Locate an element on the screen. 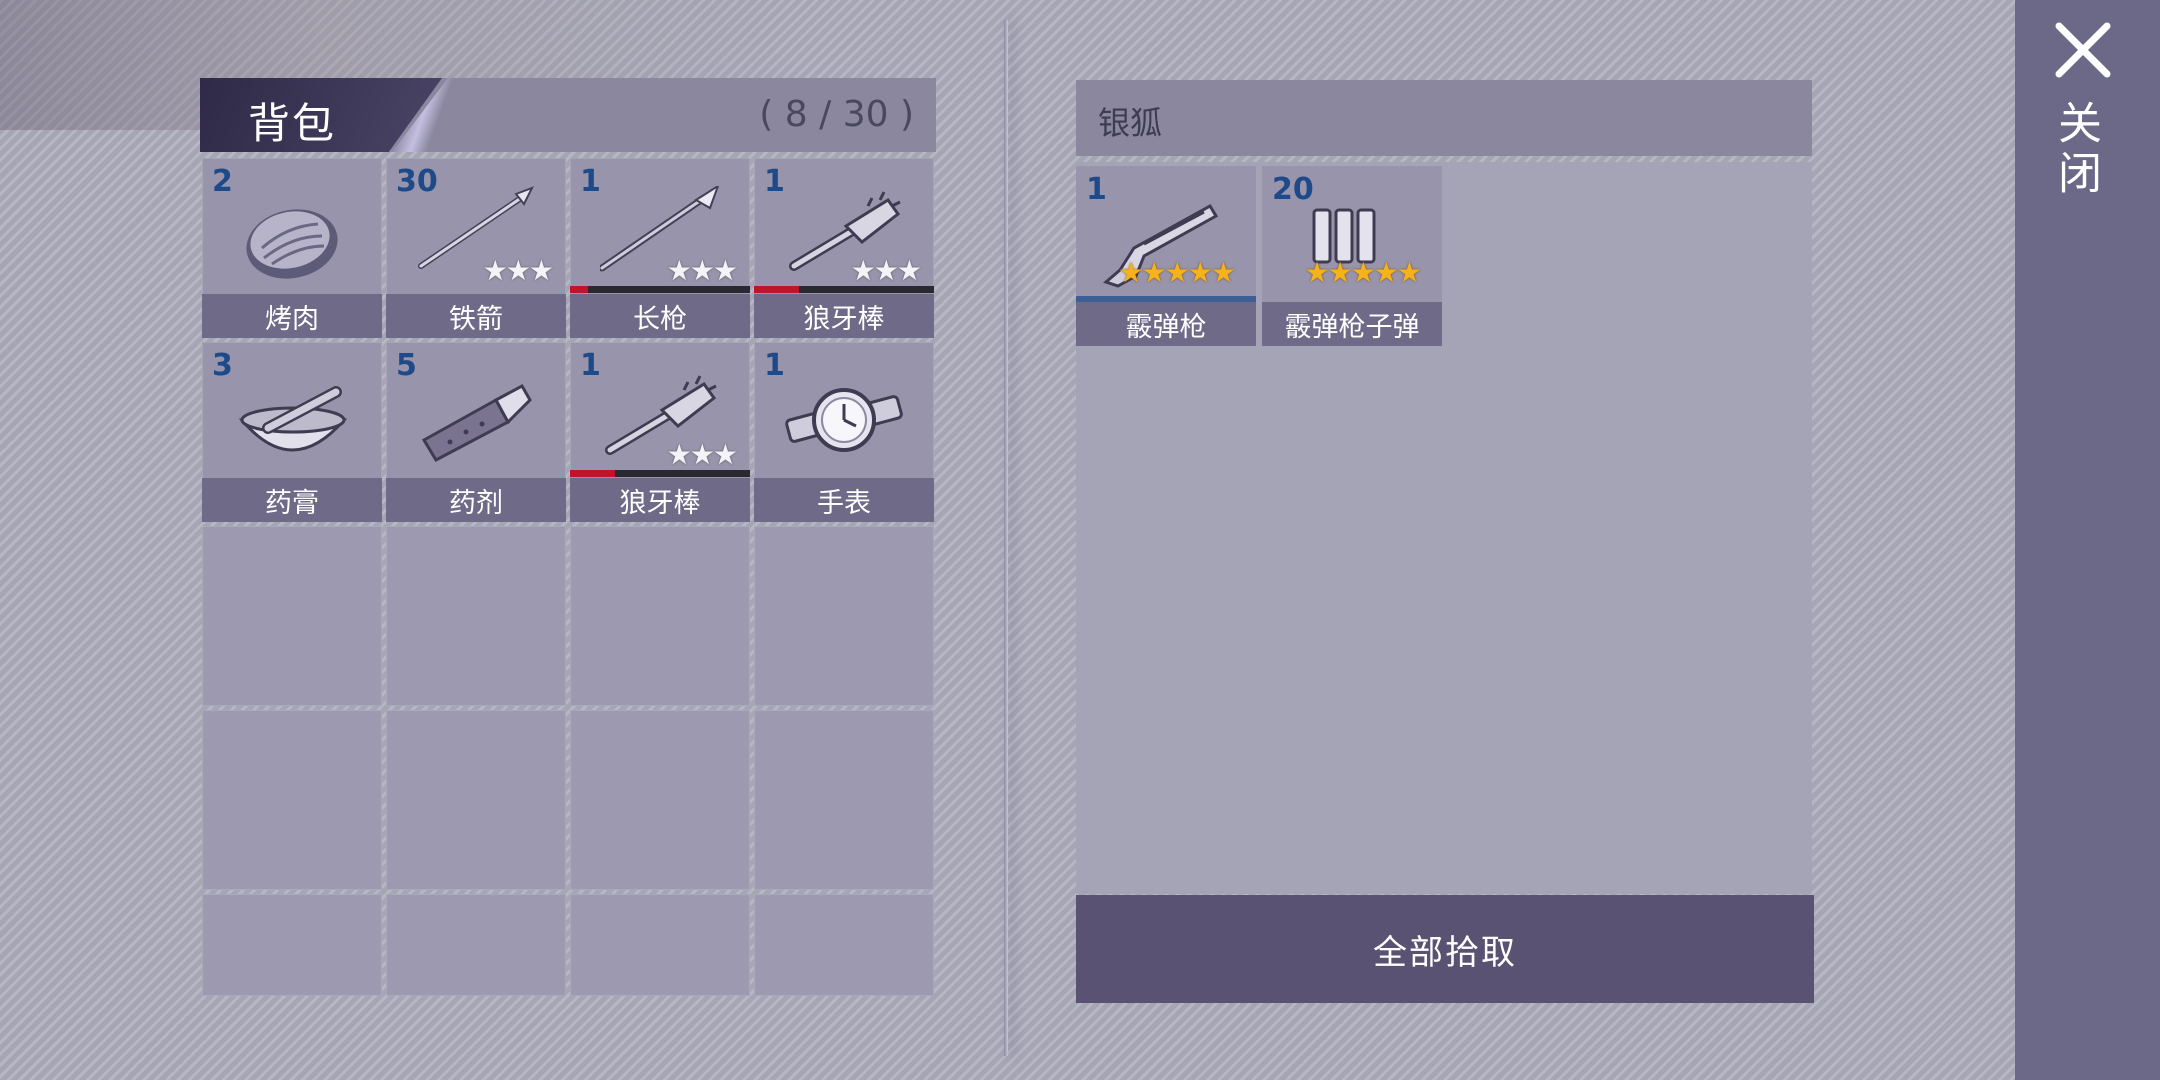 Image resolution: width=2160 pixels, height=1080 pixels. backpack-title: 背包 is located at coordinates (292, 123).